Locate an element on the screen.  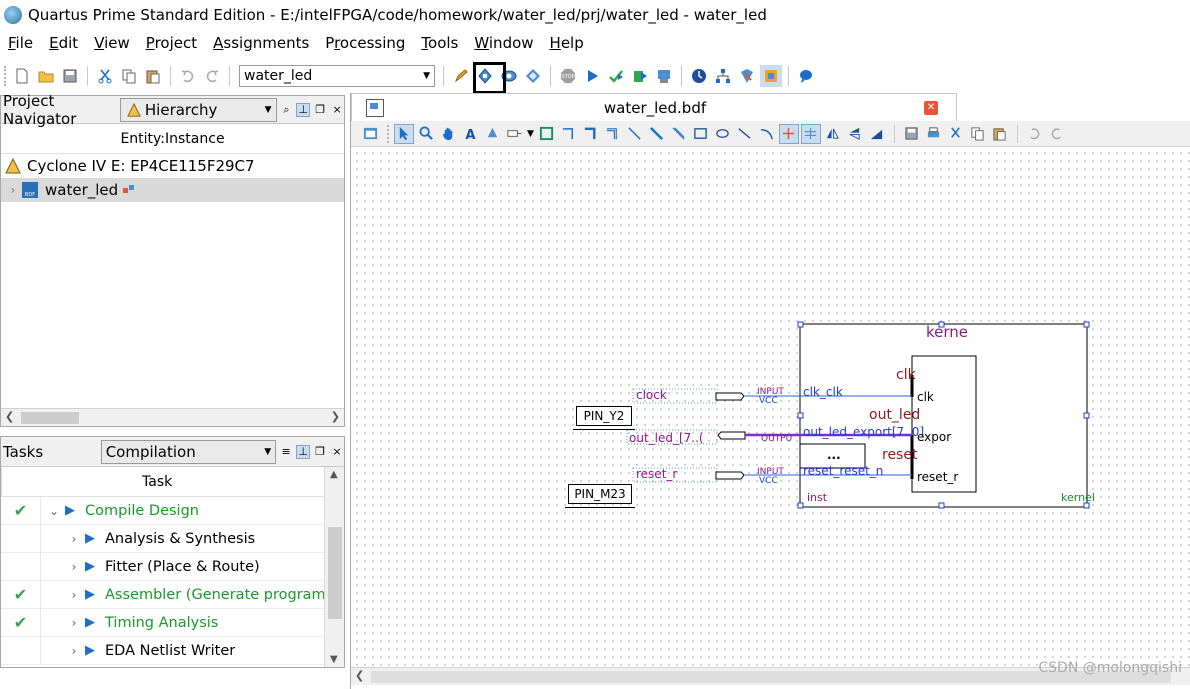
chevron-down-icon: ⌄ is located at coordinates (54, 511).